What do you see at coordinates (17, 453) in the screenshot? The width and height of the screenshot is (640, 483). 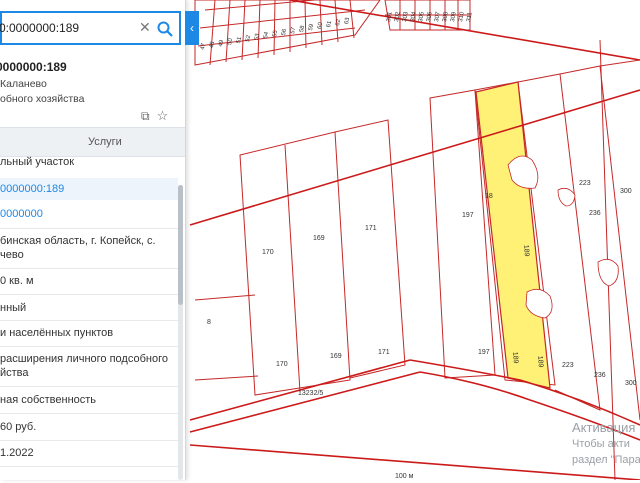 I see `info-date: 1.2022` at bounding box center [17, 453].